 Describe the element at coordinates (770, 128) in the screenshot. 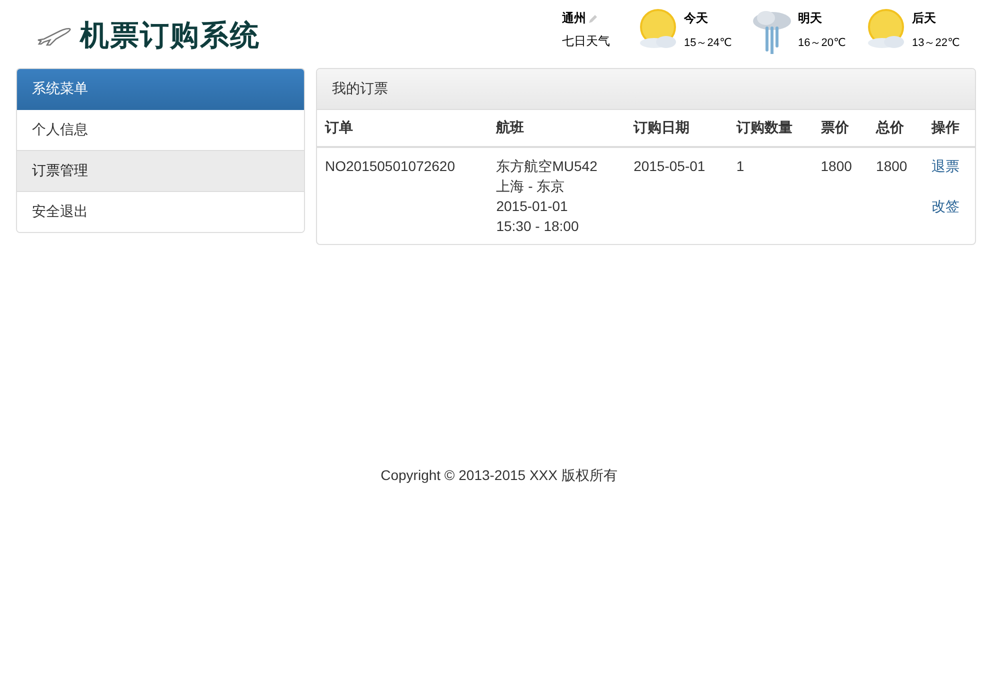

I see `column-header: 订购数量` at that location.